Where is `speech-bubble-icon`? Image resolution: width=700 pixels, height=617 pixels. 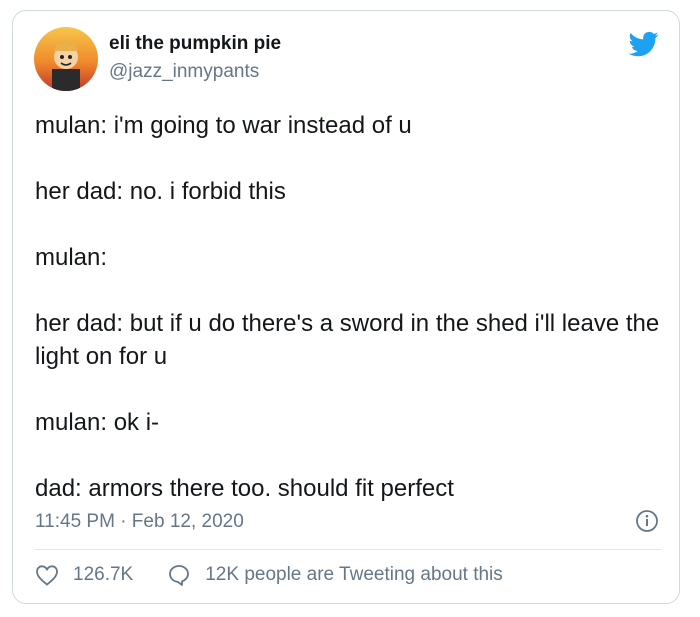
speech-bubble-icon is located at coordinates (179, 575).